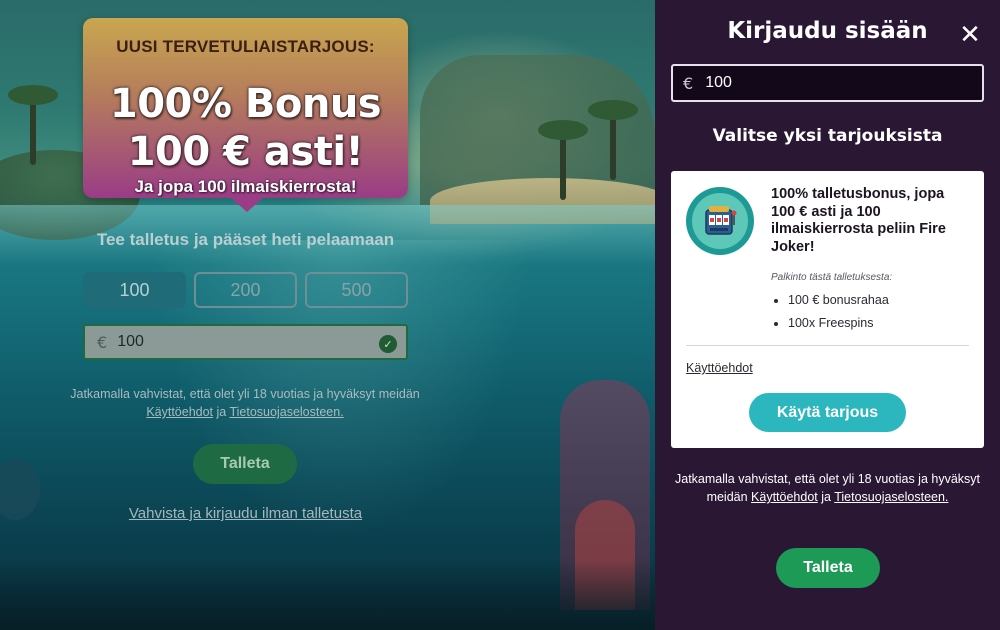 The width and height of the screenshot is (1000, 630). What do you see at coordinates (827, 83) in the screenshot?
I see `panel-amount-input: € 100` at bounding box center [827, 83].